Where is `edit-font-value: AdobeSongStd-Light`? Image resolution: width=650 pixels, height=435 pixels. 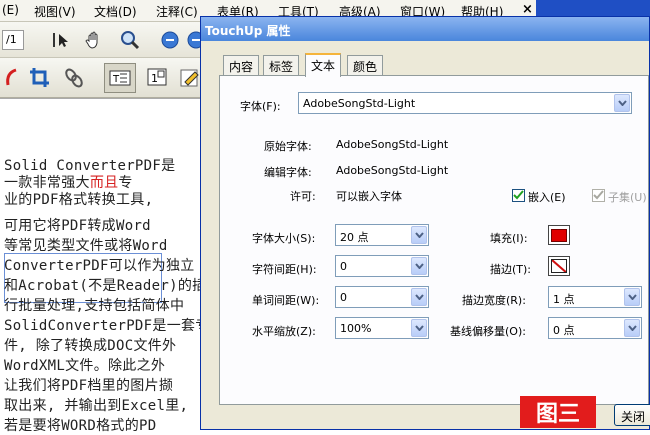
edit-font-value: AdobeSongStd-Light is located at coordinates (392, 170).